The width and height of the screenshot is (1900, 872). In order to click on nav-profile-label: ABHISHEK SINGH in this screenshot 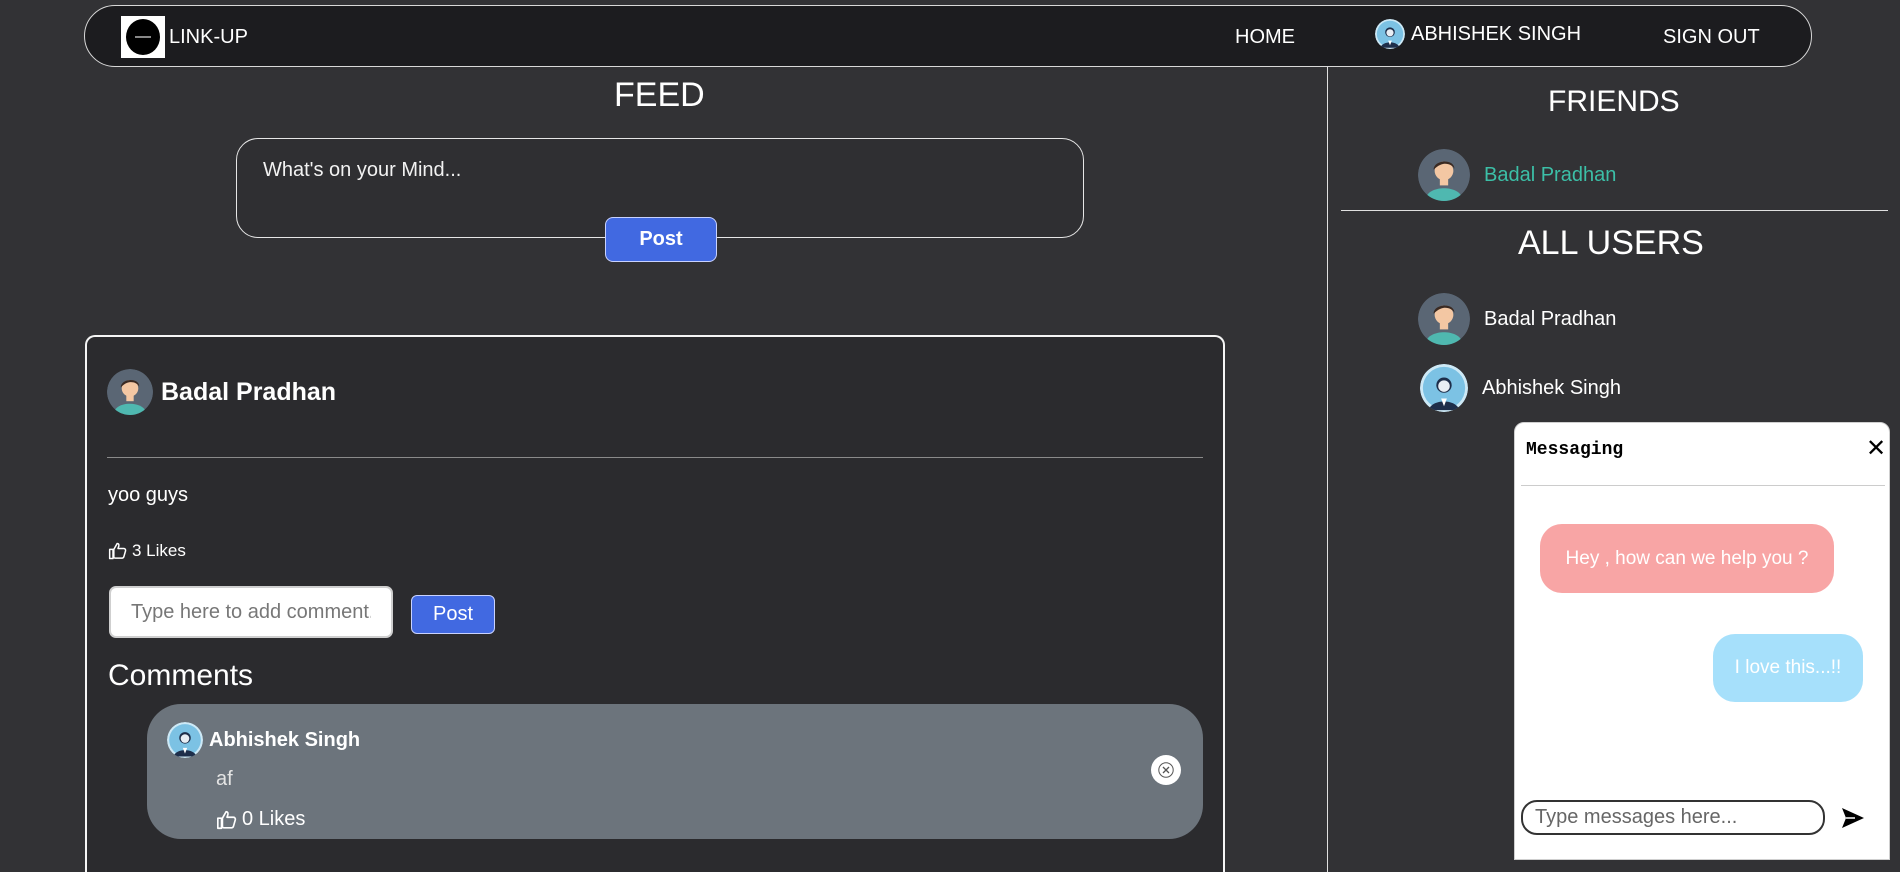, I will do `click(1496, 33)`.